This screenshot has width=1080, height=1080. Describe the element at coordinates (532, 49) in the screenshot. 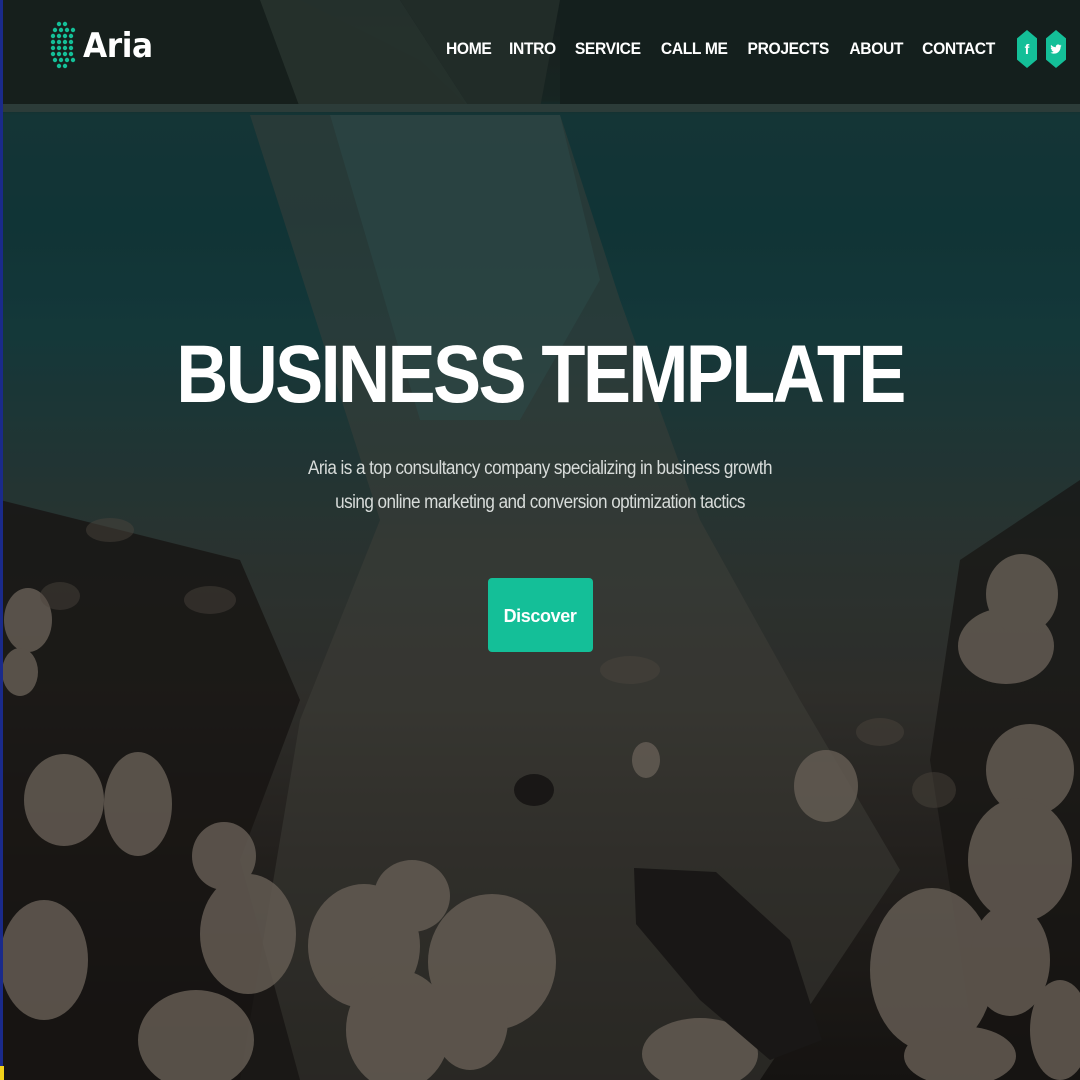

I see `nav-intro: INTRO` at that location.